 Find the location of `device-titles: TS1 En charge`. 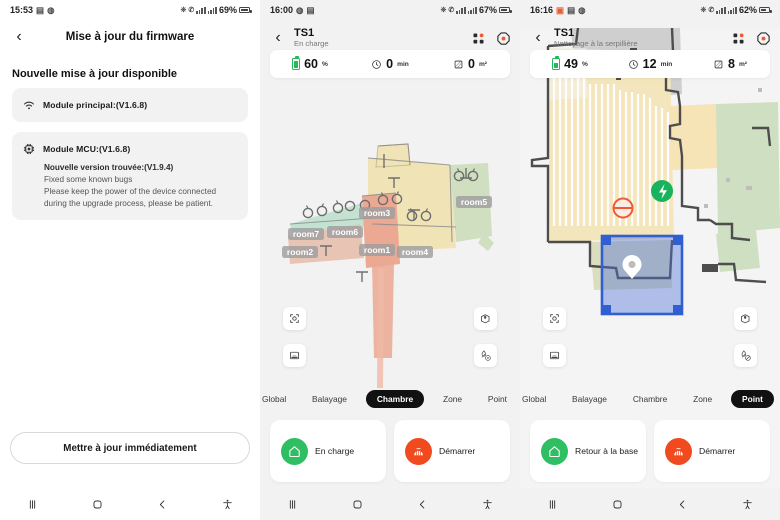

device-titles: TS1 En charge is located at coordinates (379, 38).